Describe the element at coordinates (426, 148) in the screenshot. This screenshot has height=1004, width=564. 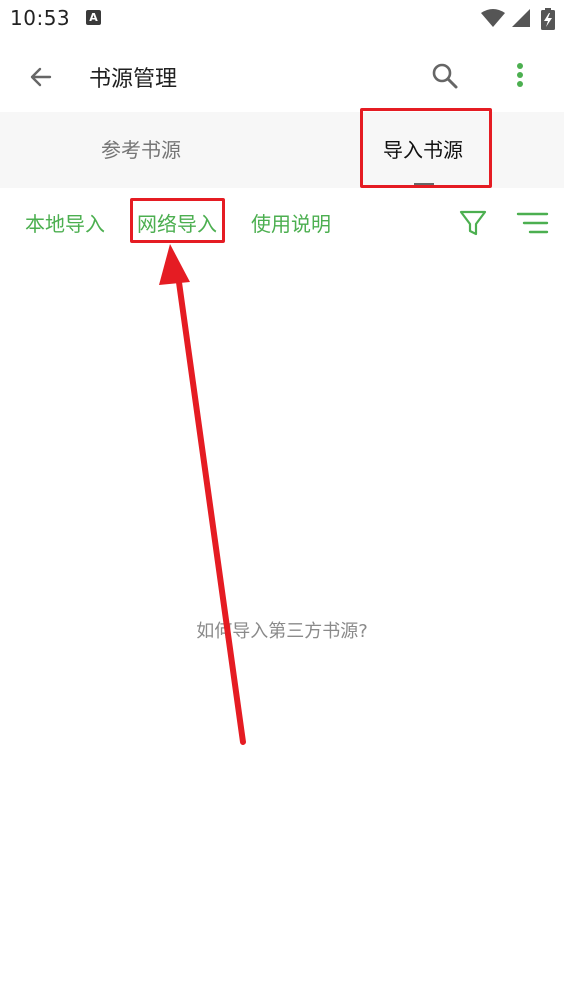
I see `annotation-highlight-tab` at that location.